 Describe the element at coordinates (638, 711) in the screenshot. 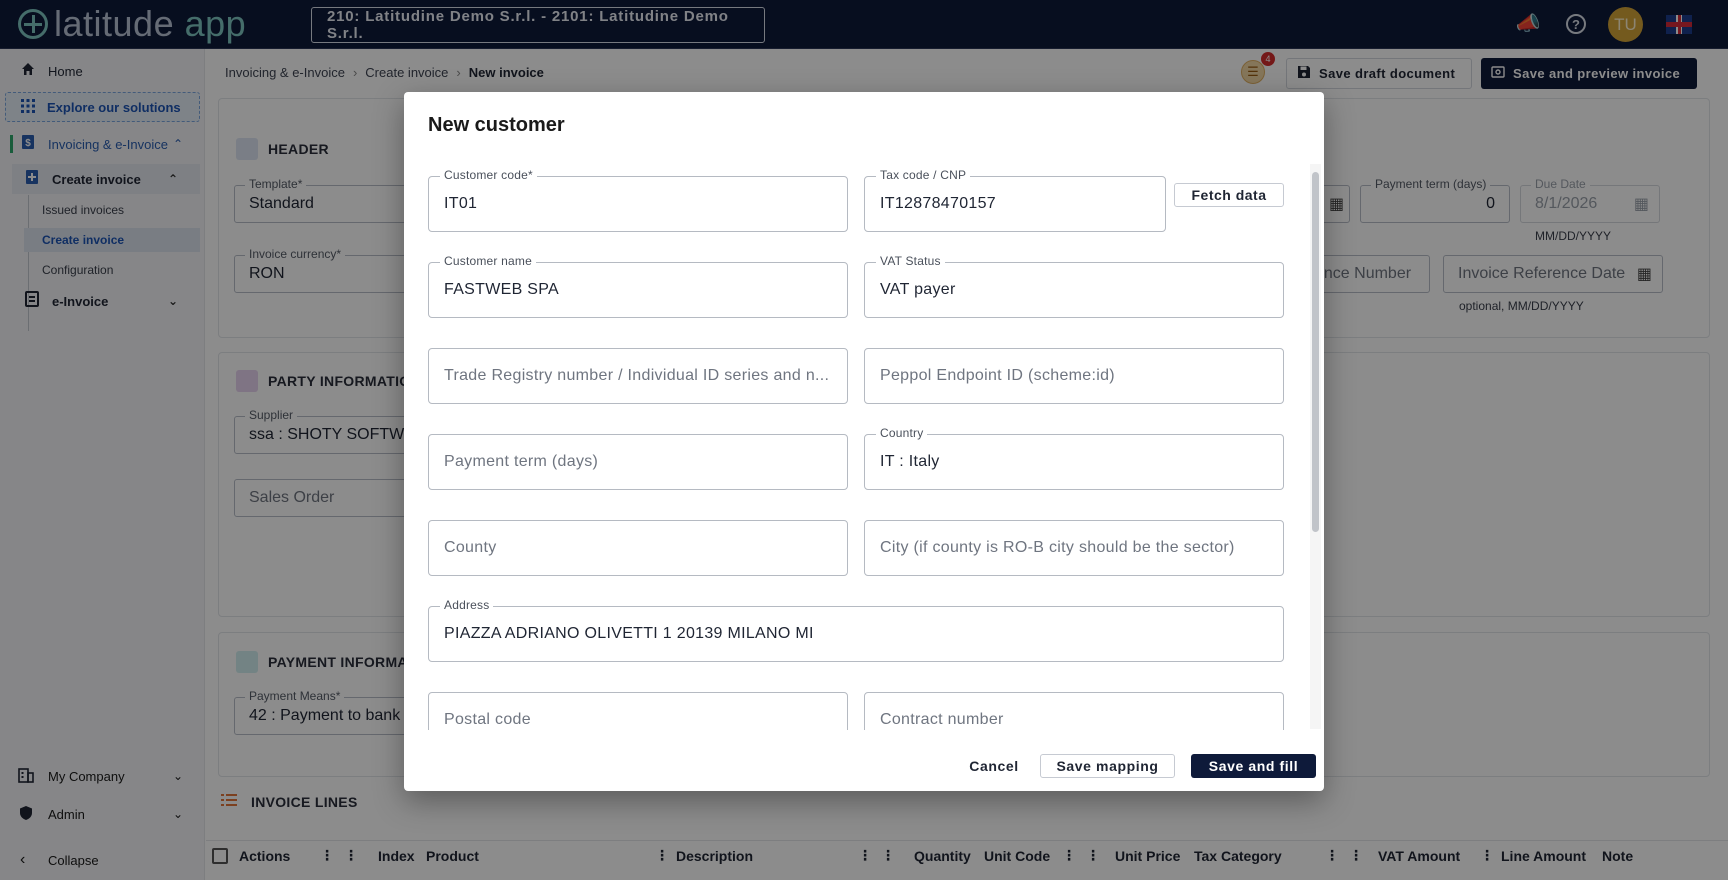

I see `postal-code-field: Postal code` at that location.